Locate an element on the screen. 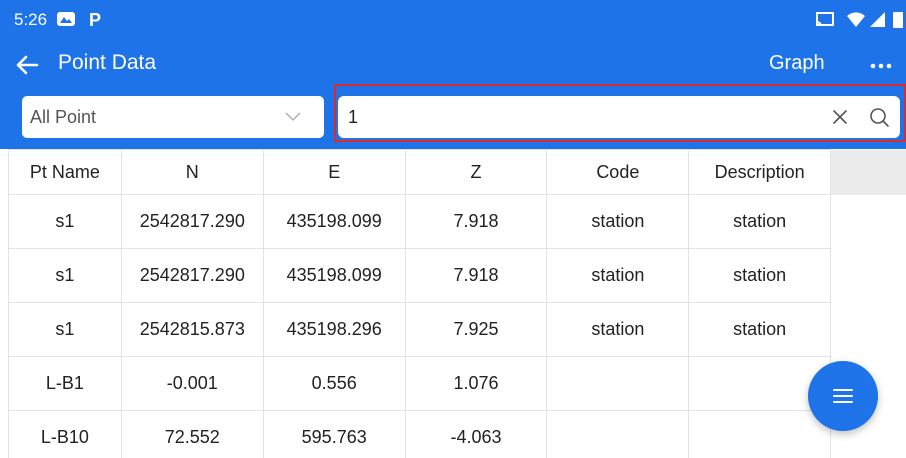 Image resolution: width=906 pixels, height=458 pixels. chevron-down-icon is located at coordinates (293, 117).